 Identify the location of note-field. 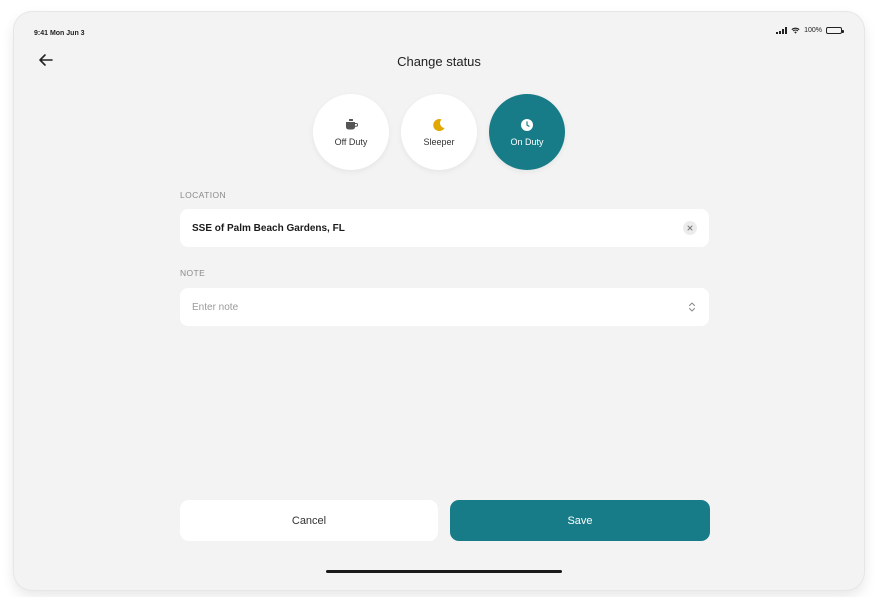
(444, 307).